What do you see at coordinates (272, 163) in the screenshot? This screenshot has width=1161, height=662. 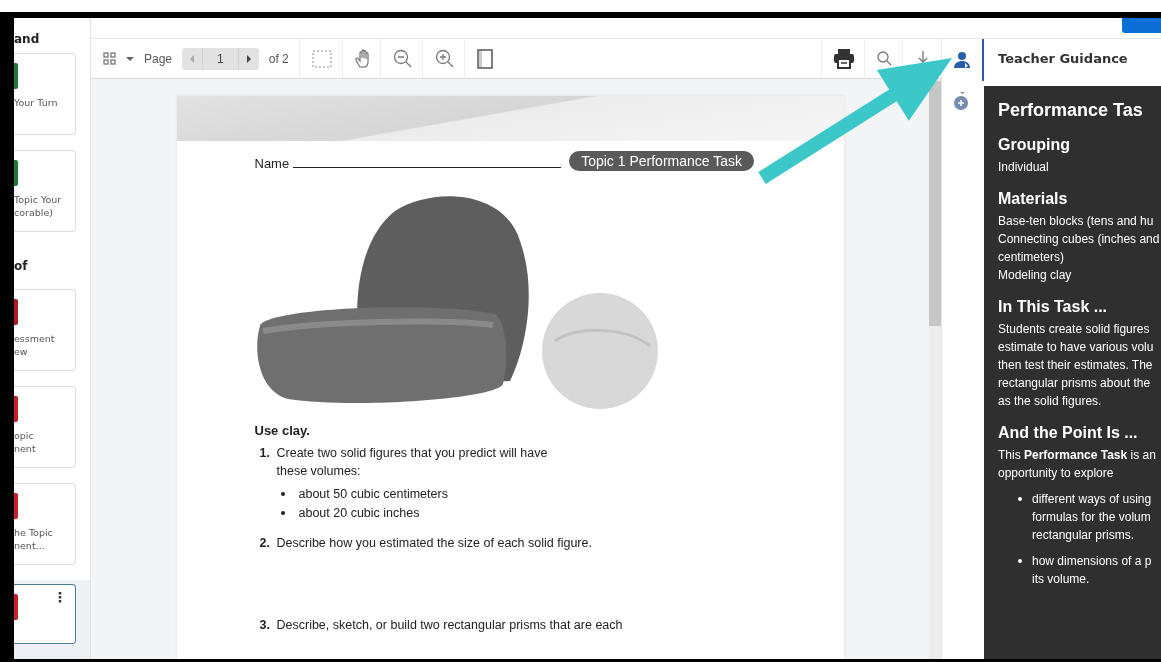 I see `name-label: Name` at bounding box center [272, 163].